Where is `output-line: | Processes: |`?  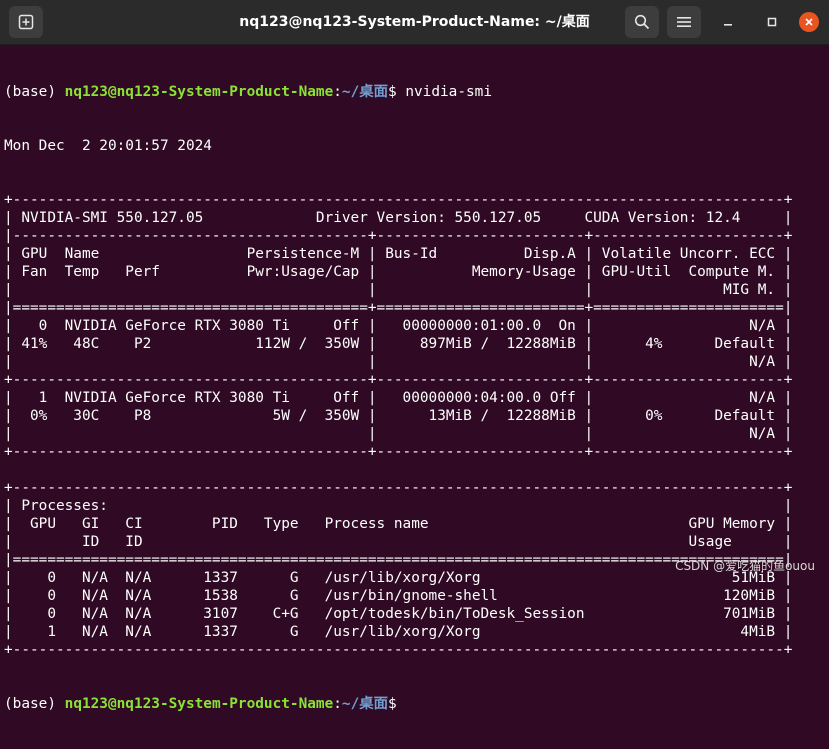 output-line: | Processes: | is located at coordinates (398, 506).